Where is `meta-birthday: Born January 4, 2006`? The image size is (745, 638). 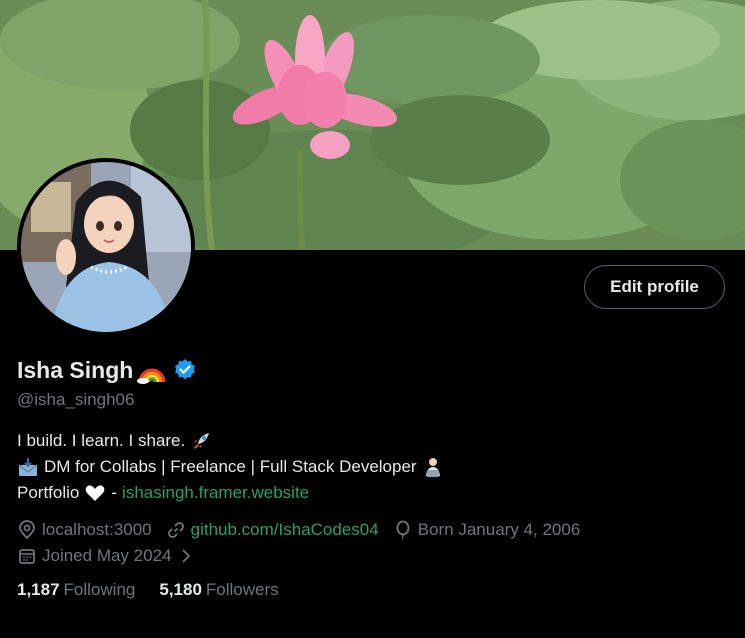 meta-birthday: Born January 4, 2006 is located at coordinates (487, 530).